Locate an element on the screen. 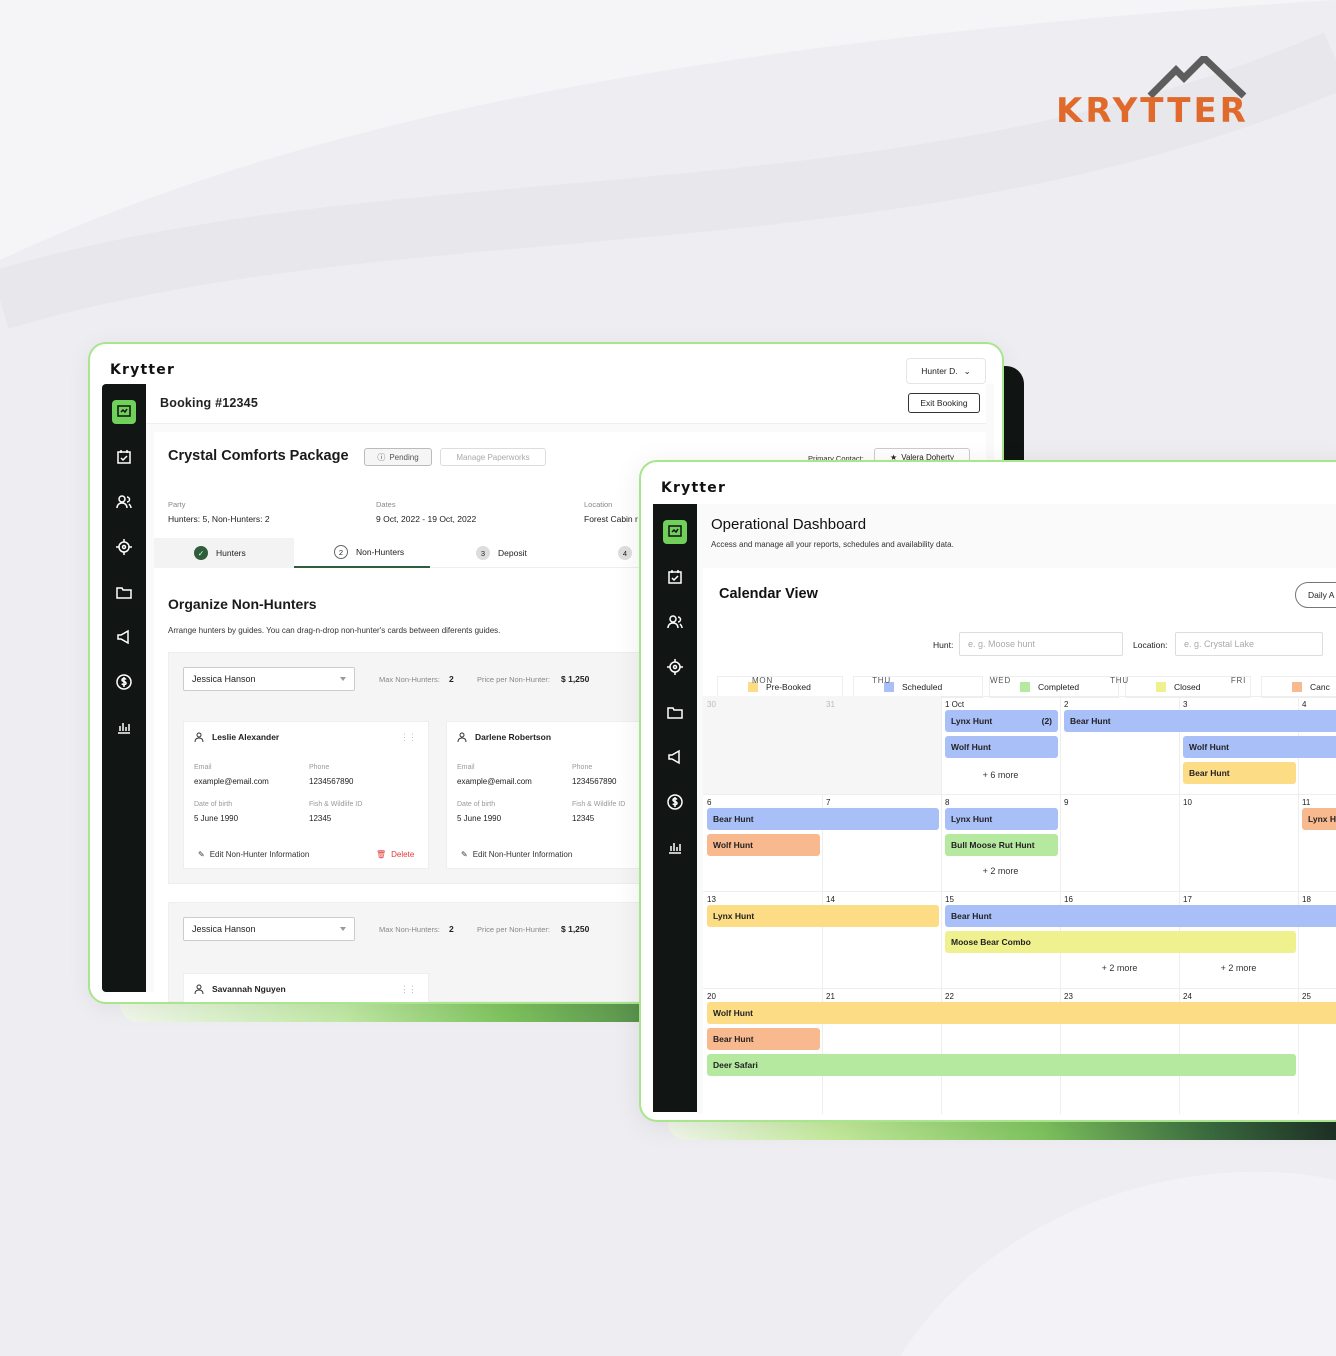 This screenshot has height=1356, width=1336. bar-chart-icon is located at coordinates (124, 728).